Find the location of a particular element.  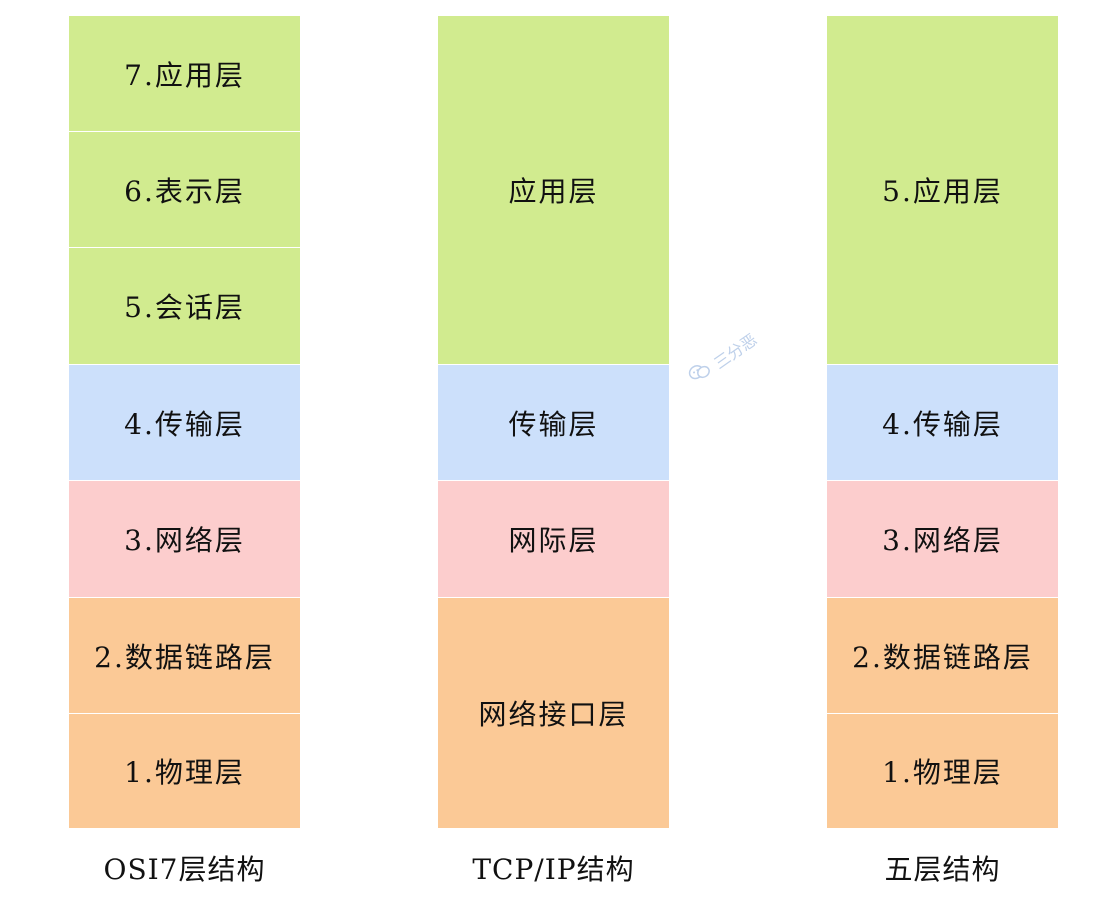

watermark-text: 三分恶 is located at coordinates (735, 351).